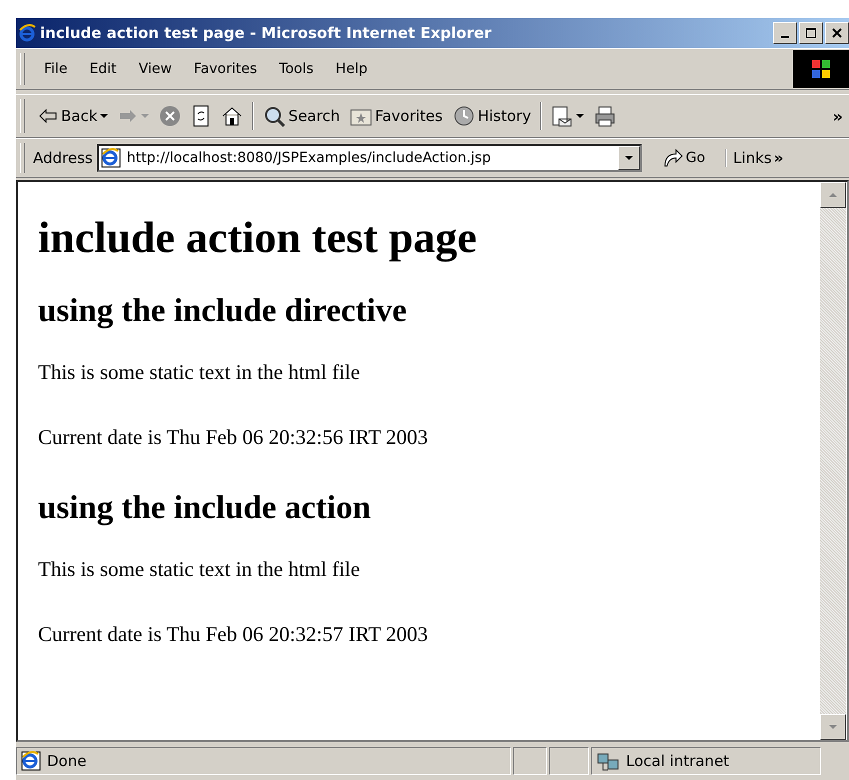 This screenshot has width=849, height=780. Describe the element at coordinates (463, 116) in the screenshot. I see `clock-icon` at that location.